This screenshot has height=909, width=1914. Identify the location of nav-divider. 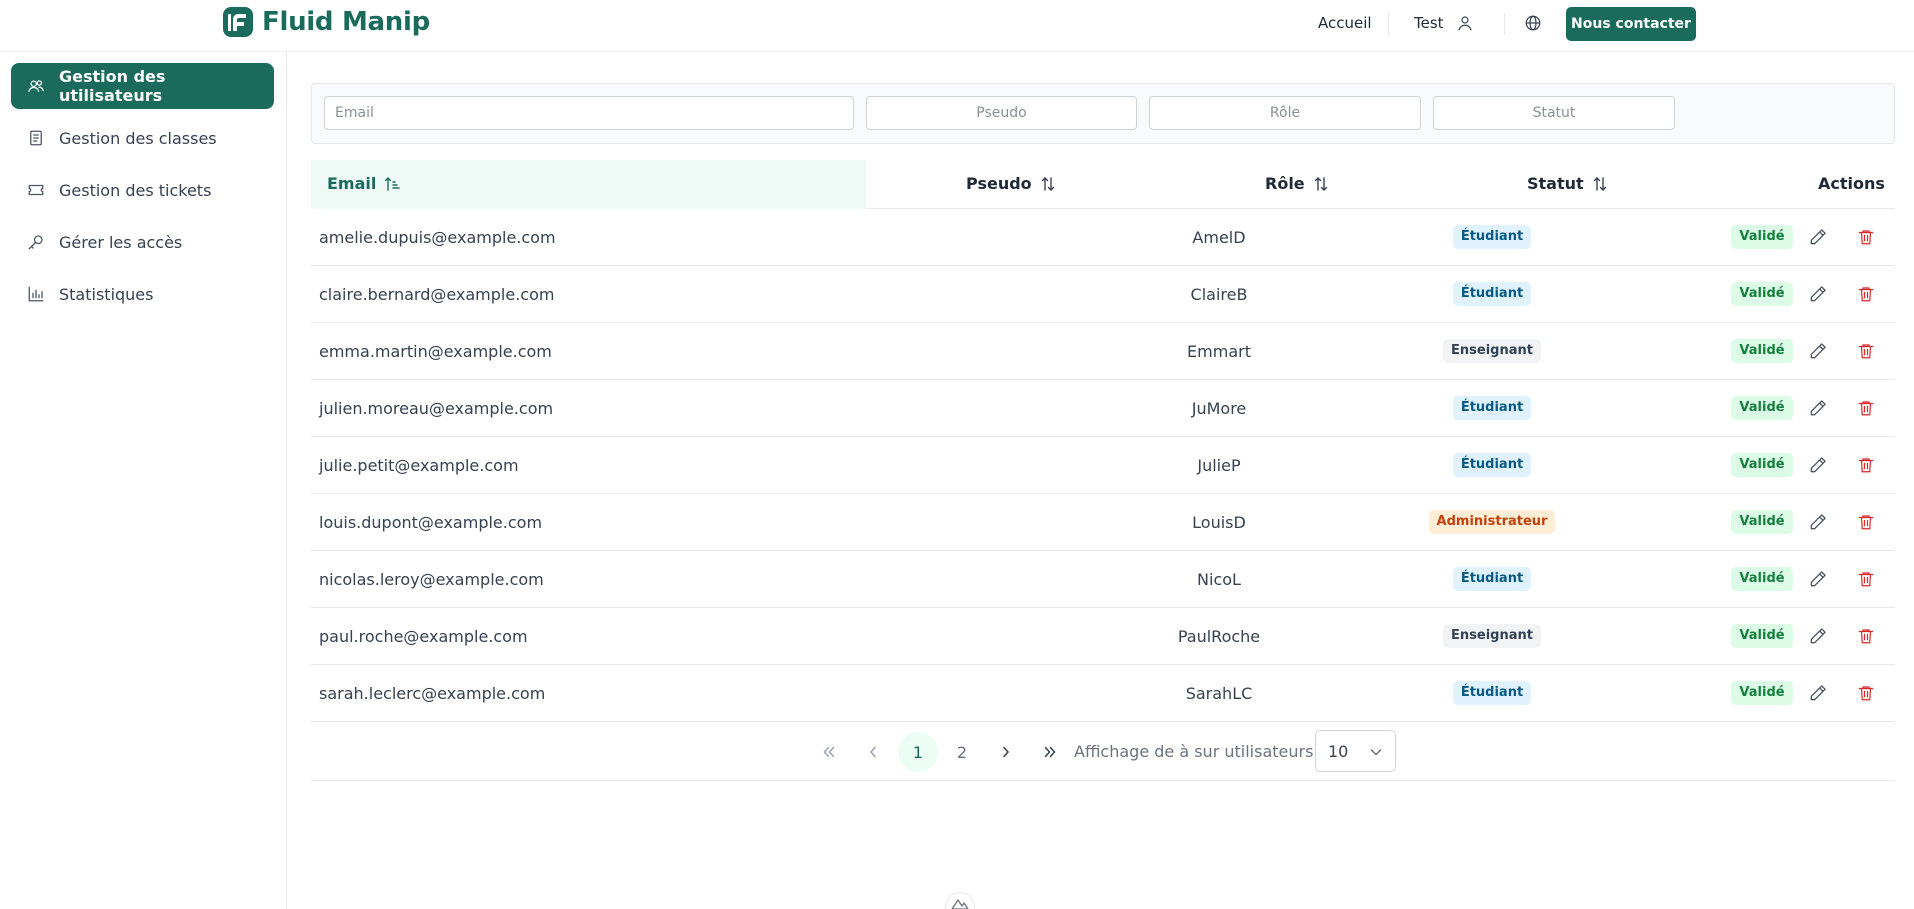
(1504, 24).